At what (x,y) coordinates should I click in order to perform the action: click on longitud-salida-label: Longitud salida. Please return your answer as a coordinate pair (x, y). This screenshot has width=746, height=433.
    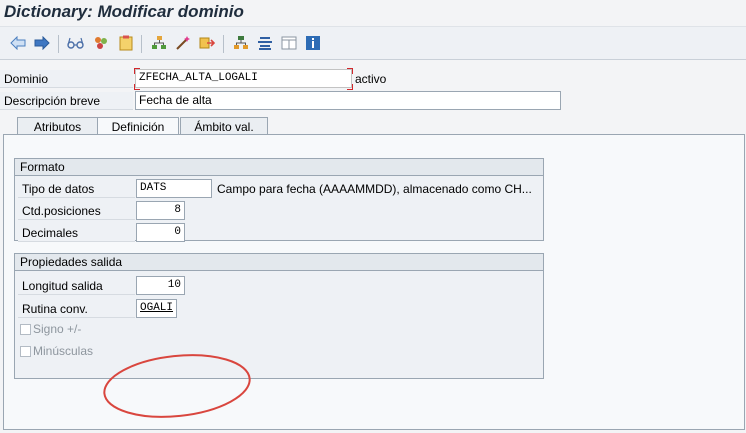
    Looking at the image, I should click on (76, 286).